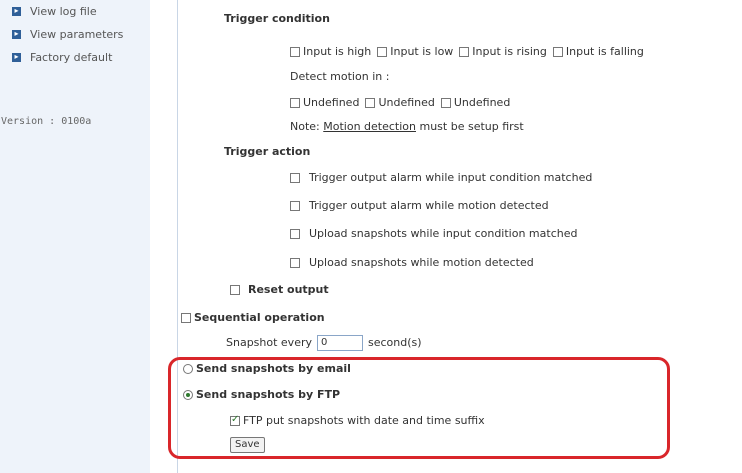  I want to click on motion-detection-link: Motion detection, so click(369, 126).